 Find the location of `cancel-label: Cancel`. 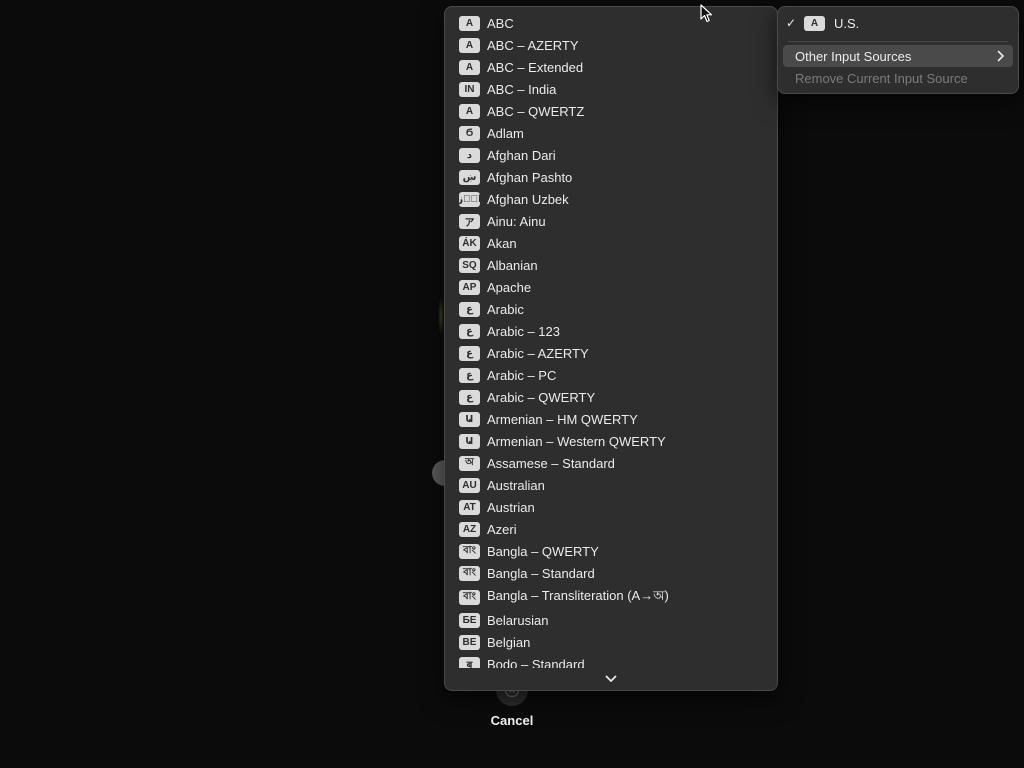

cancel-label: Cancel is located at coordinates (512, 720).